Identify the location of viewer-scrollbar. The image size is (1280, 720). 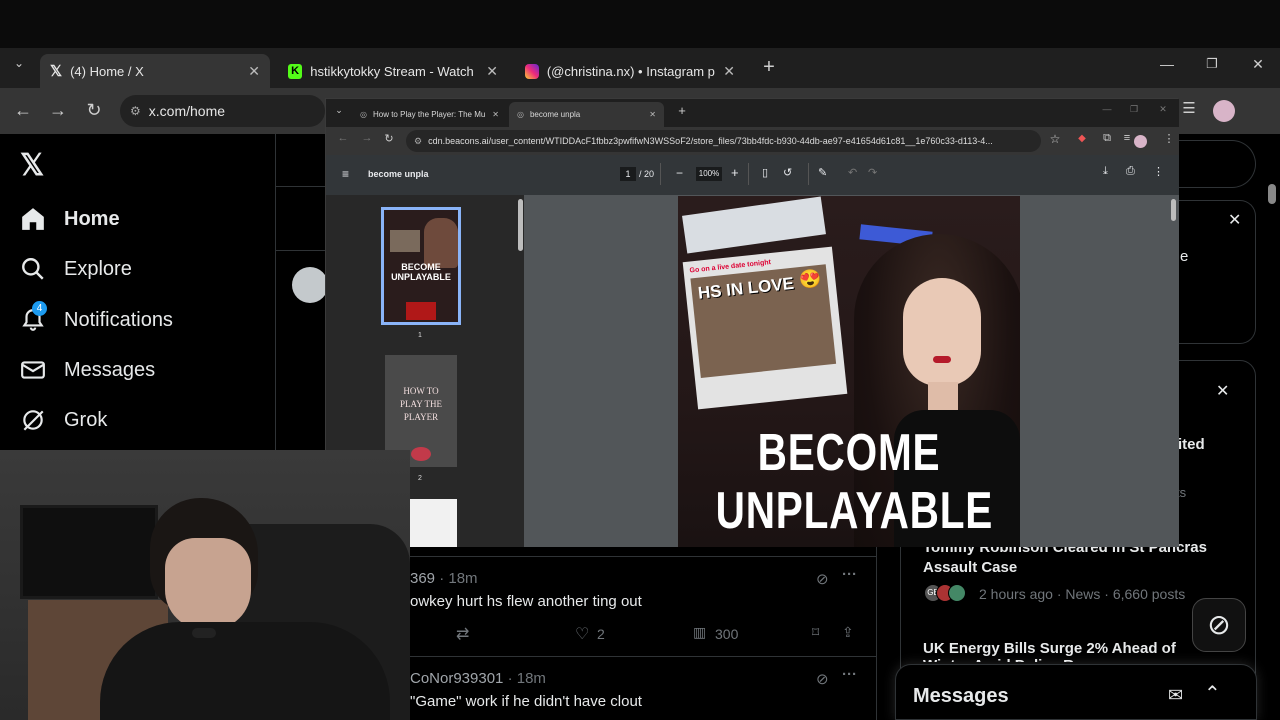
(1173, 210).